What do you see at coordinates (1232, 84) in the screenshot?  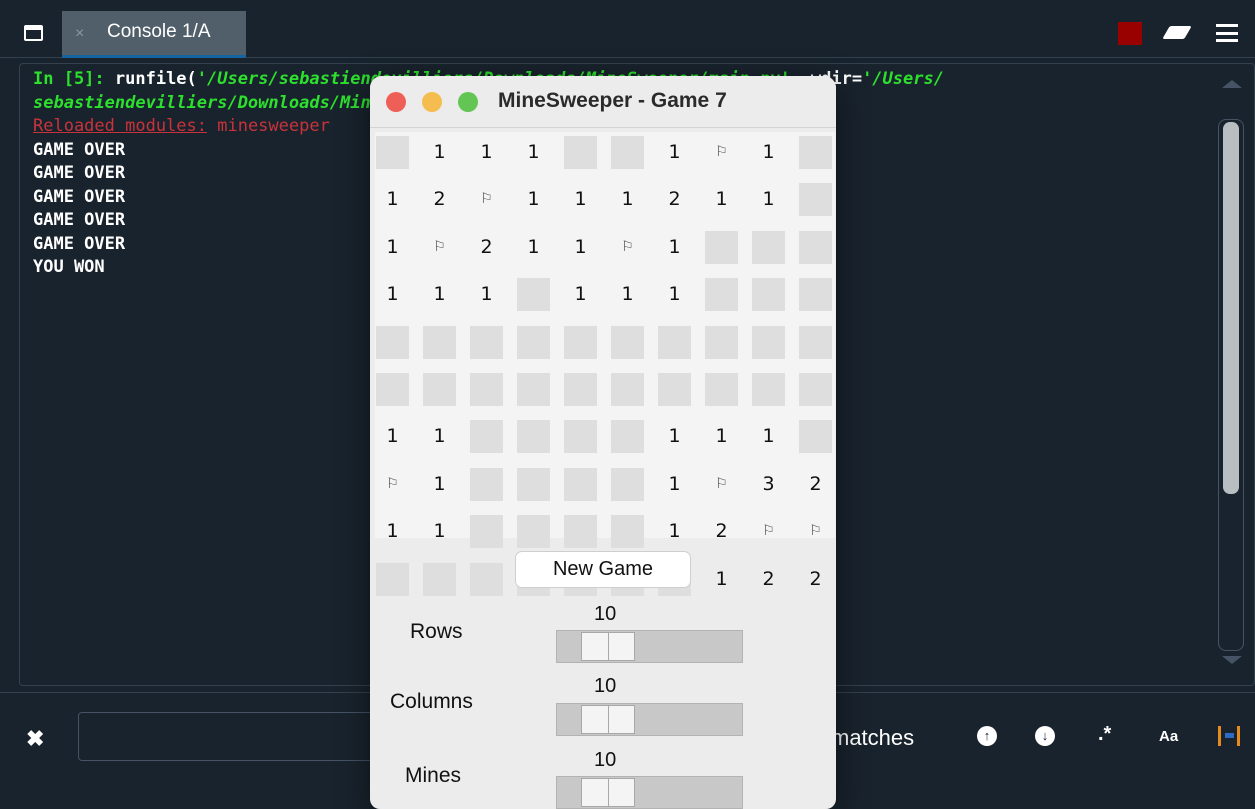 I see `scroll-up-arrow-icon` at bounding box center [1232, 84].